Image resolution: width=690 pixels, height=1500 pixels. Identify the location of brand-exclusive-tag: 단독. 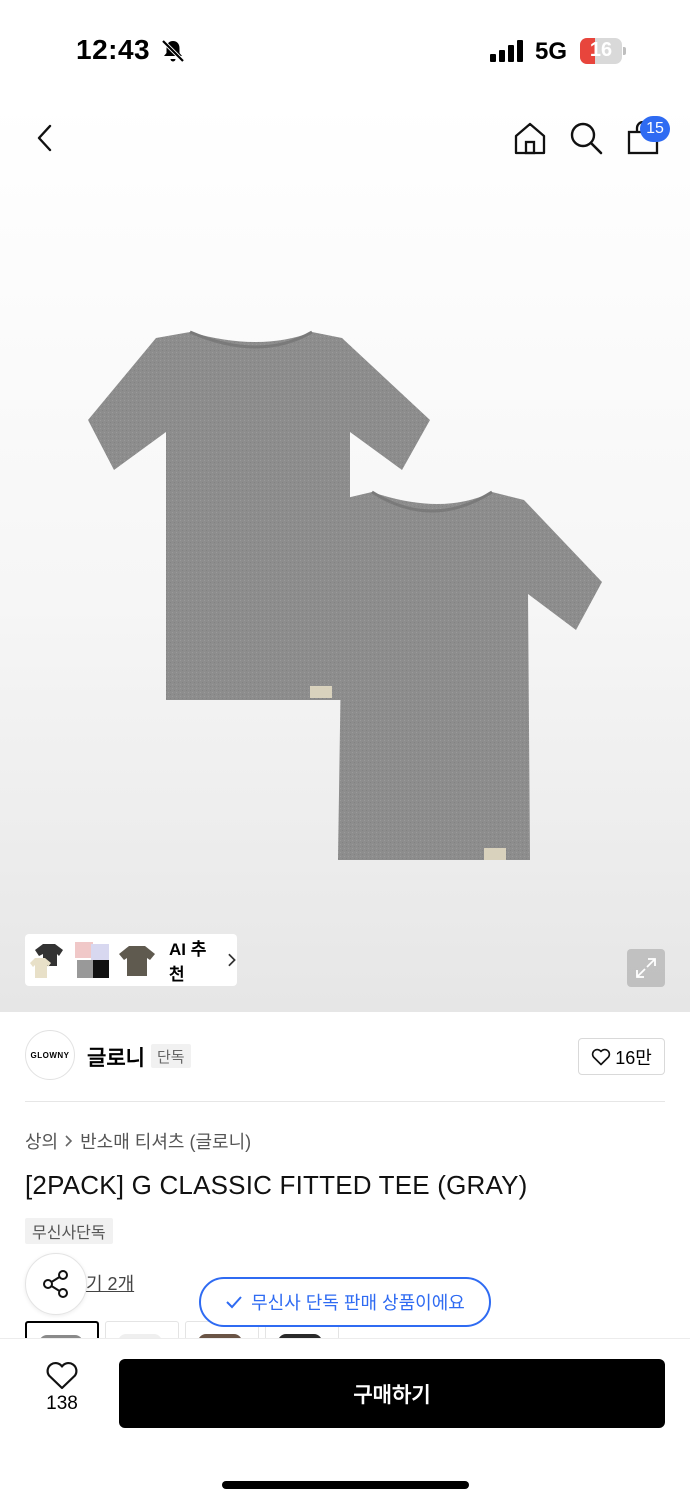
(171, 1056).